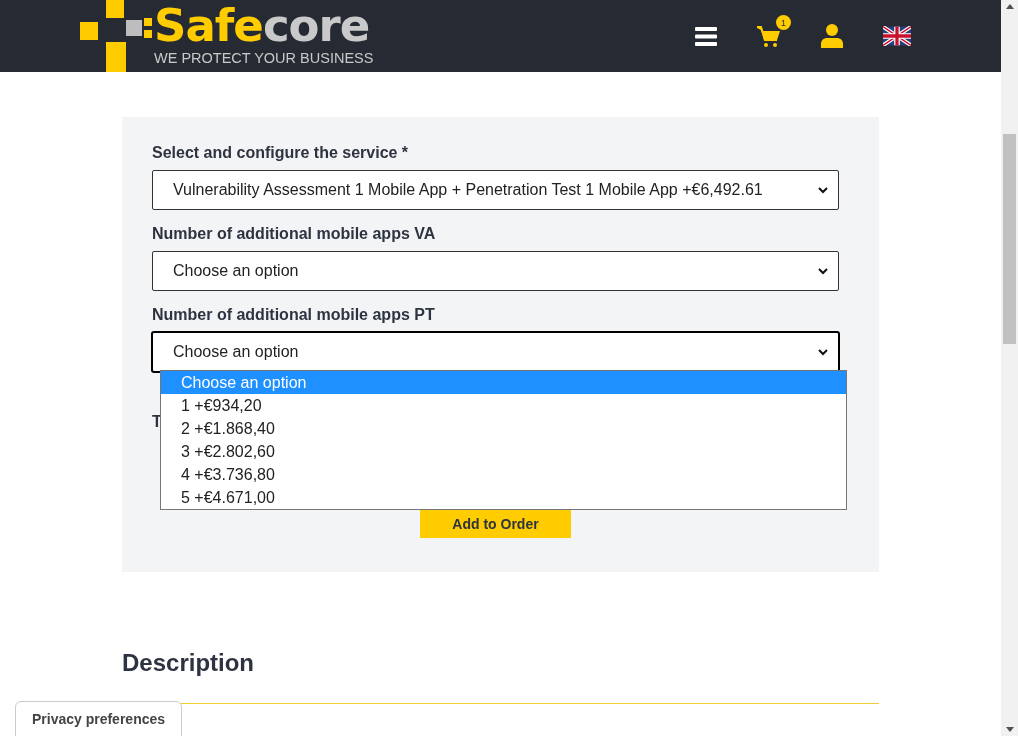  What do you see at coordinates (1009, 729) in the screenshot?
I see `scroll-down-icon` at bounding box center [1009, 729].